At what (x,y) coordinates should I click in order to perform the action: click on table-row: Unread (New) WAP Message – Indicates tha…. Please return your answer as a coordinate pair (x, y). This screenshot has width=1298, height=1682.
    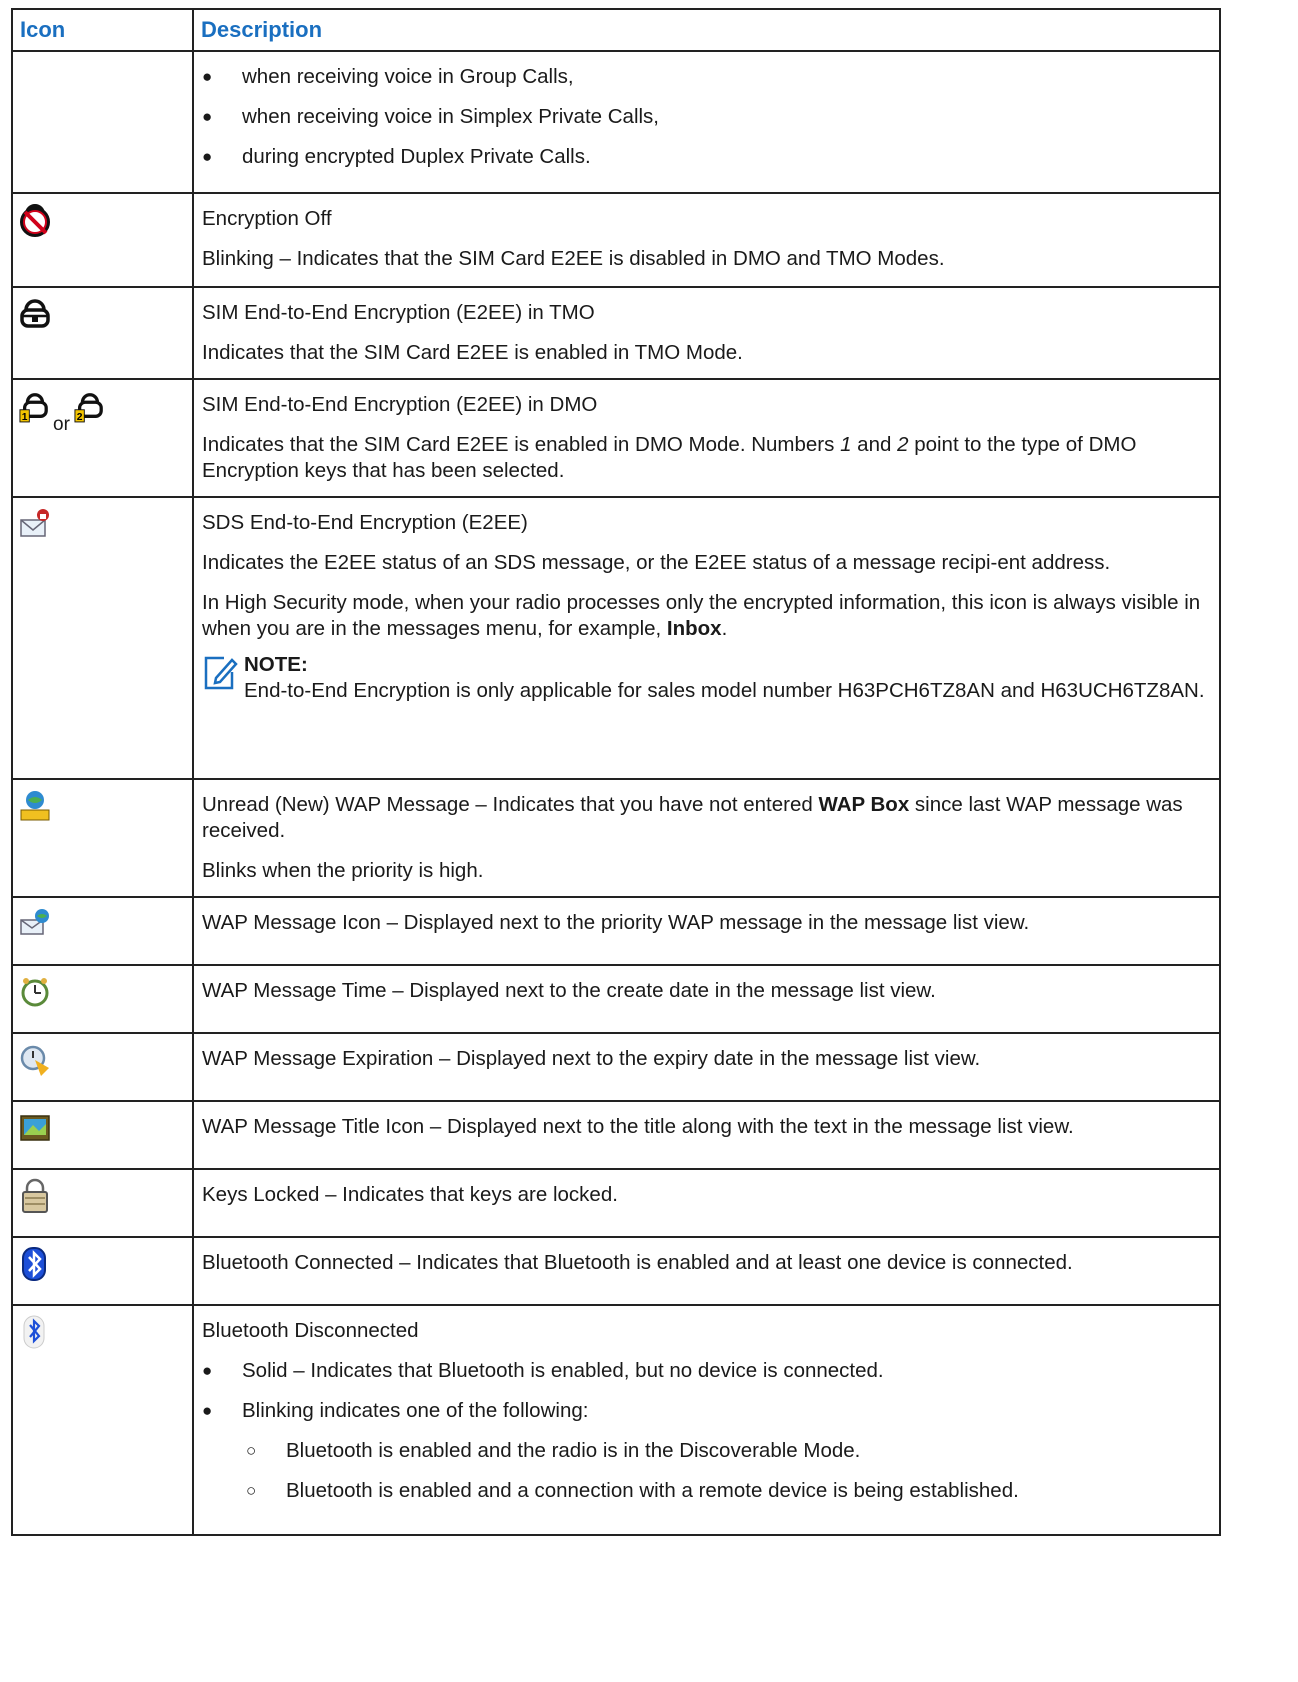
    Looking at the image, I should click on (616, 838).